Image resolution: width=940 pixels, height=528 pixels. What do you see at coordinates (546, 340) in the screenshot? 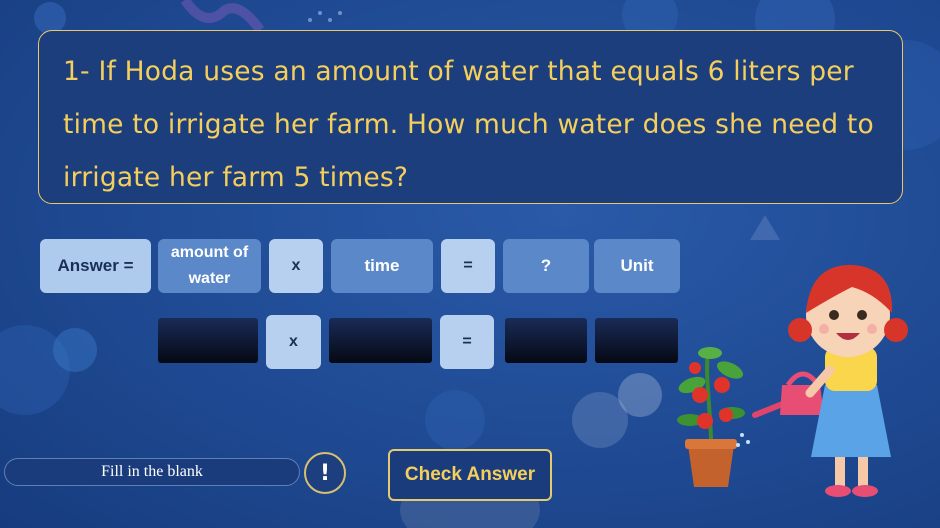
I see `result-blank-field` at bounding box center [546, 340].